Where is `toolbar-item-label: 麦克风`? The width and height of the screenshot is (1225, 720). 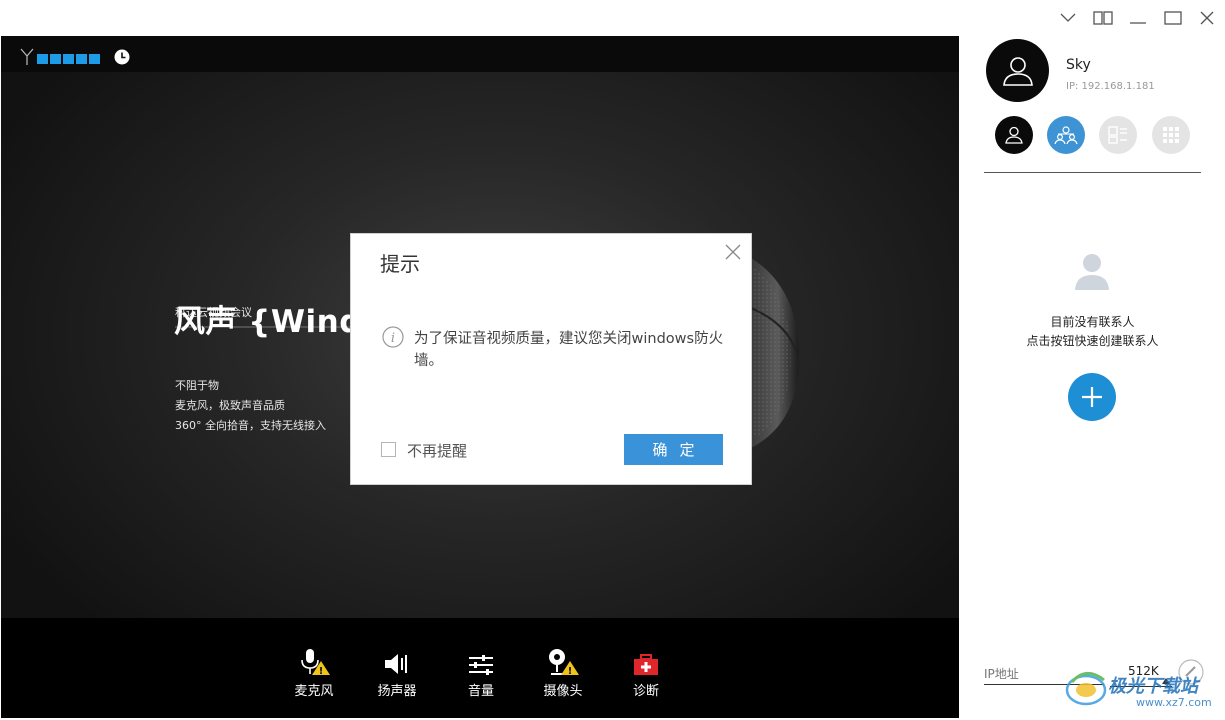 toolbar-item-label: 麦克风 is located at coordinates (314, 691).